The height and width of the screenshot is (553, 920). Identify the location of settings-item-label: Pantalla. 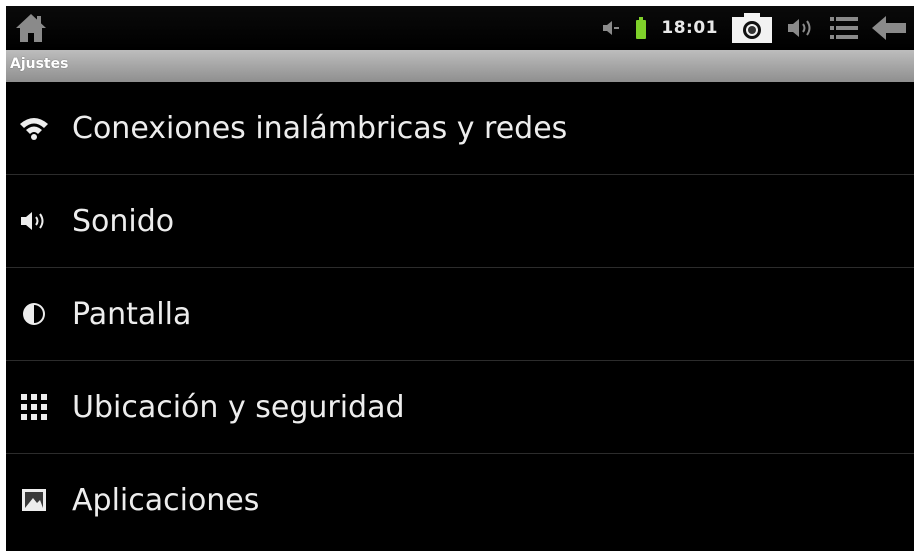
(132, 314).